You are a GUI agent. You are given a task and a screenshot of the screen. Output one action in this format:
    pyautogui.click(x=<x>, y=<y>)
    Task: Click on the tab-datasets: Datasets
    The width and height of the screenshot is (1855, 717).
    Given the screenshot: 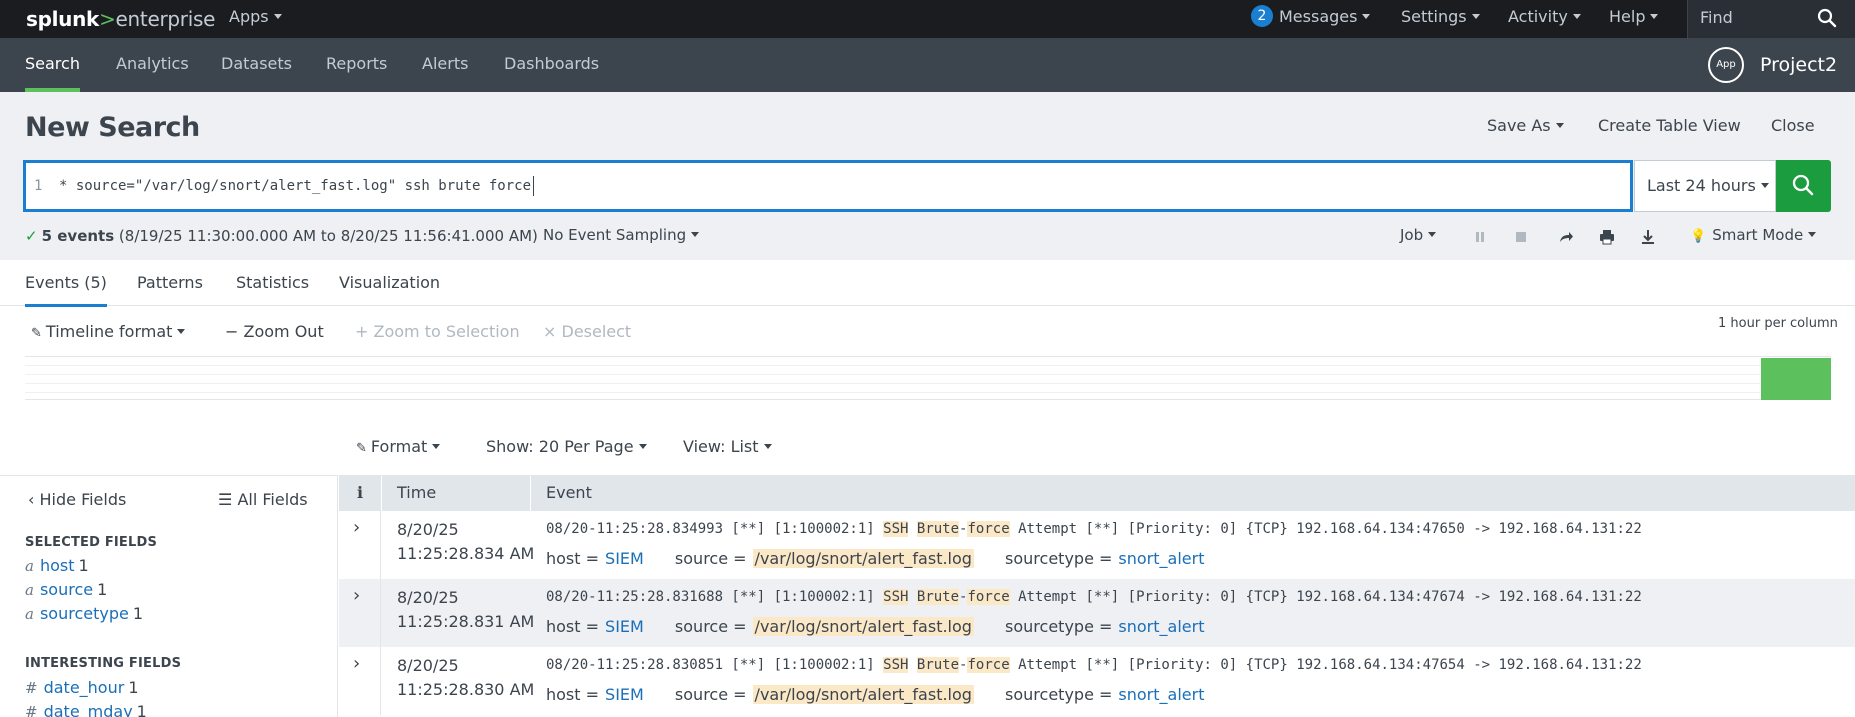 What is the action you would take?
    pyautogui.click(x=256, y=65)
    